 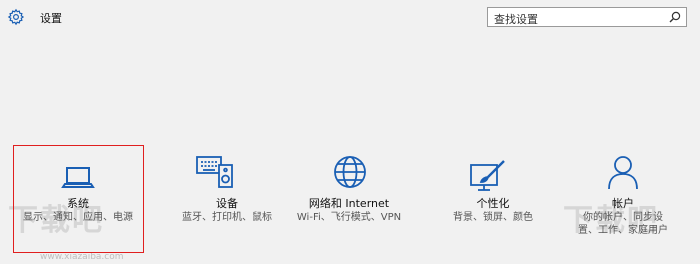 I want to click on tile-desc: 背景、锁屏、颜色, so click(x=493, y=217).